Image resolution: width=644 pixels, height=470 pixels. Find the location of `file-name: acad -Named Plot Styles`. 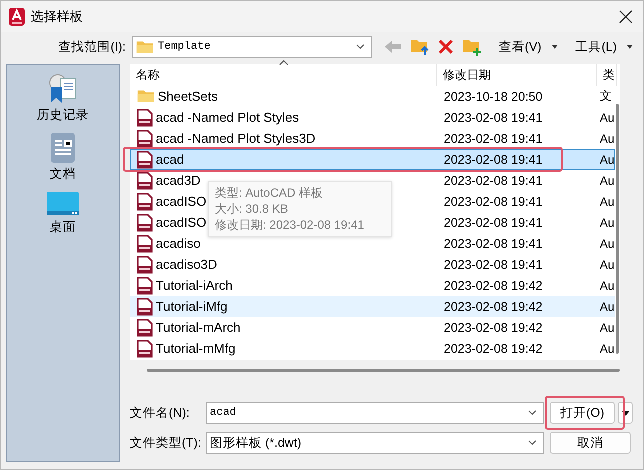

file-name: acad -Named Plot Styles is located at coordinates (228, 117).